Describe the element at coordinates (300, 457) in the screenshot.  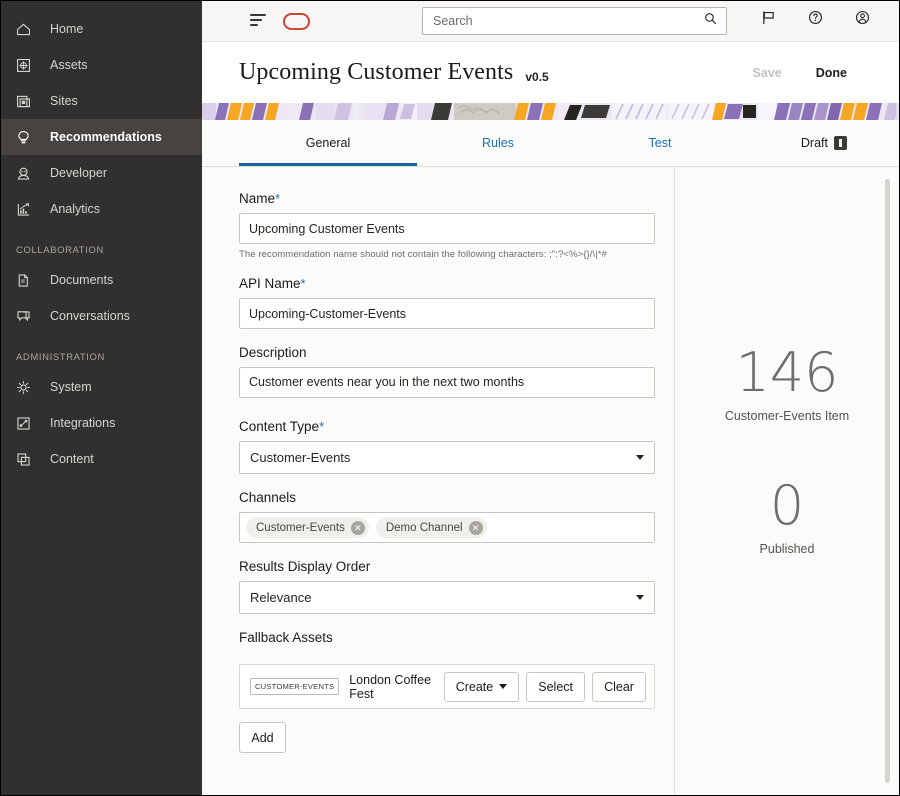
I see `content-type-value: Customer-Events` at that location.